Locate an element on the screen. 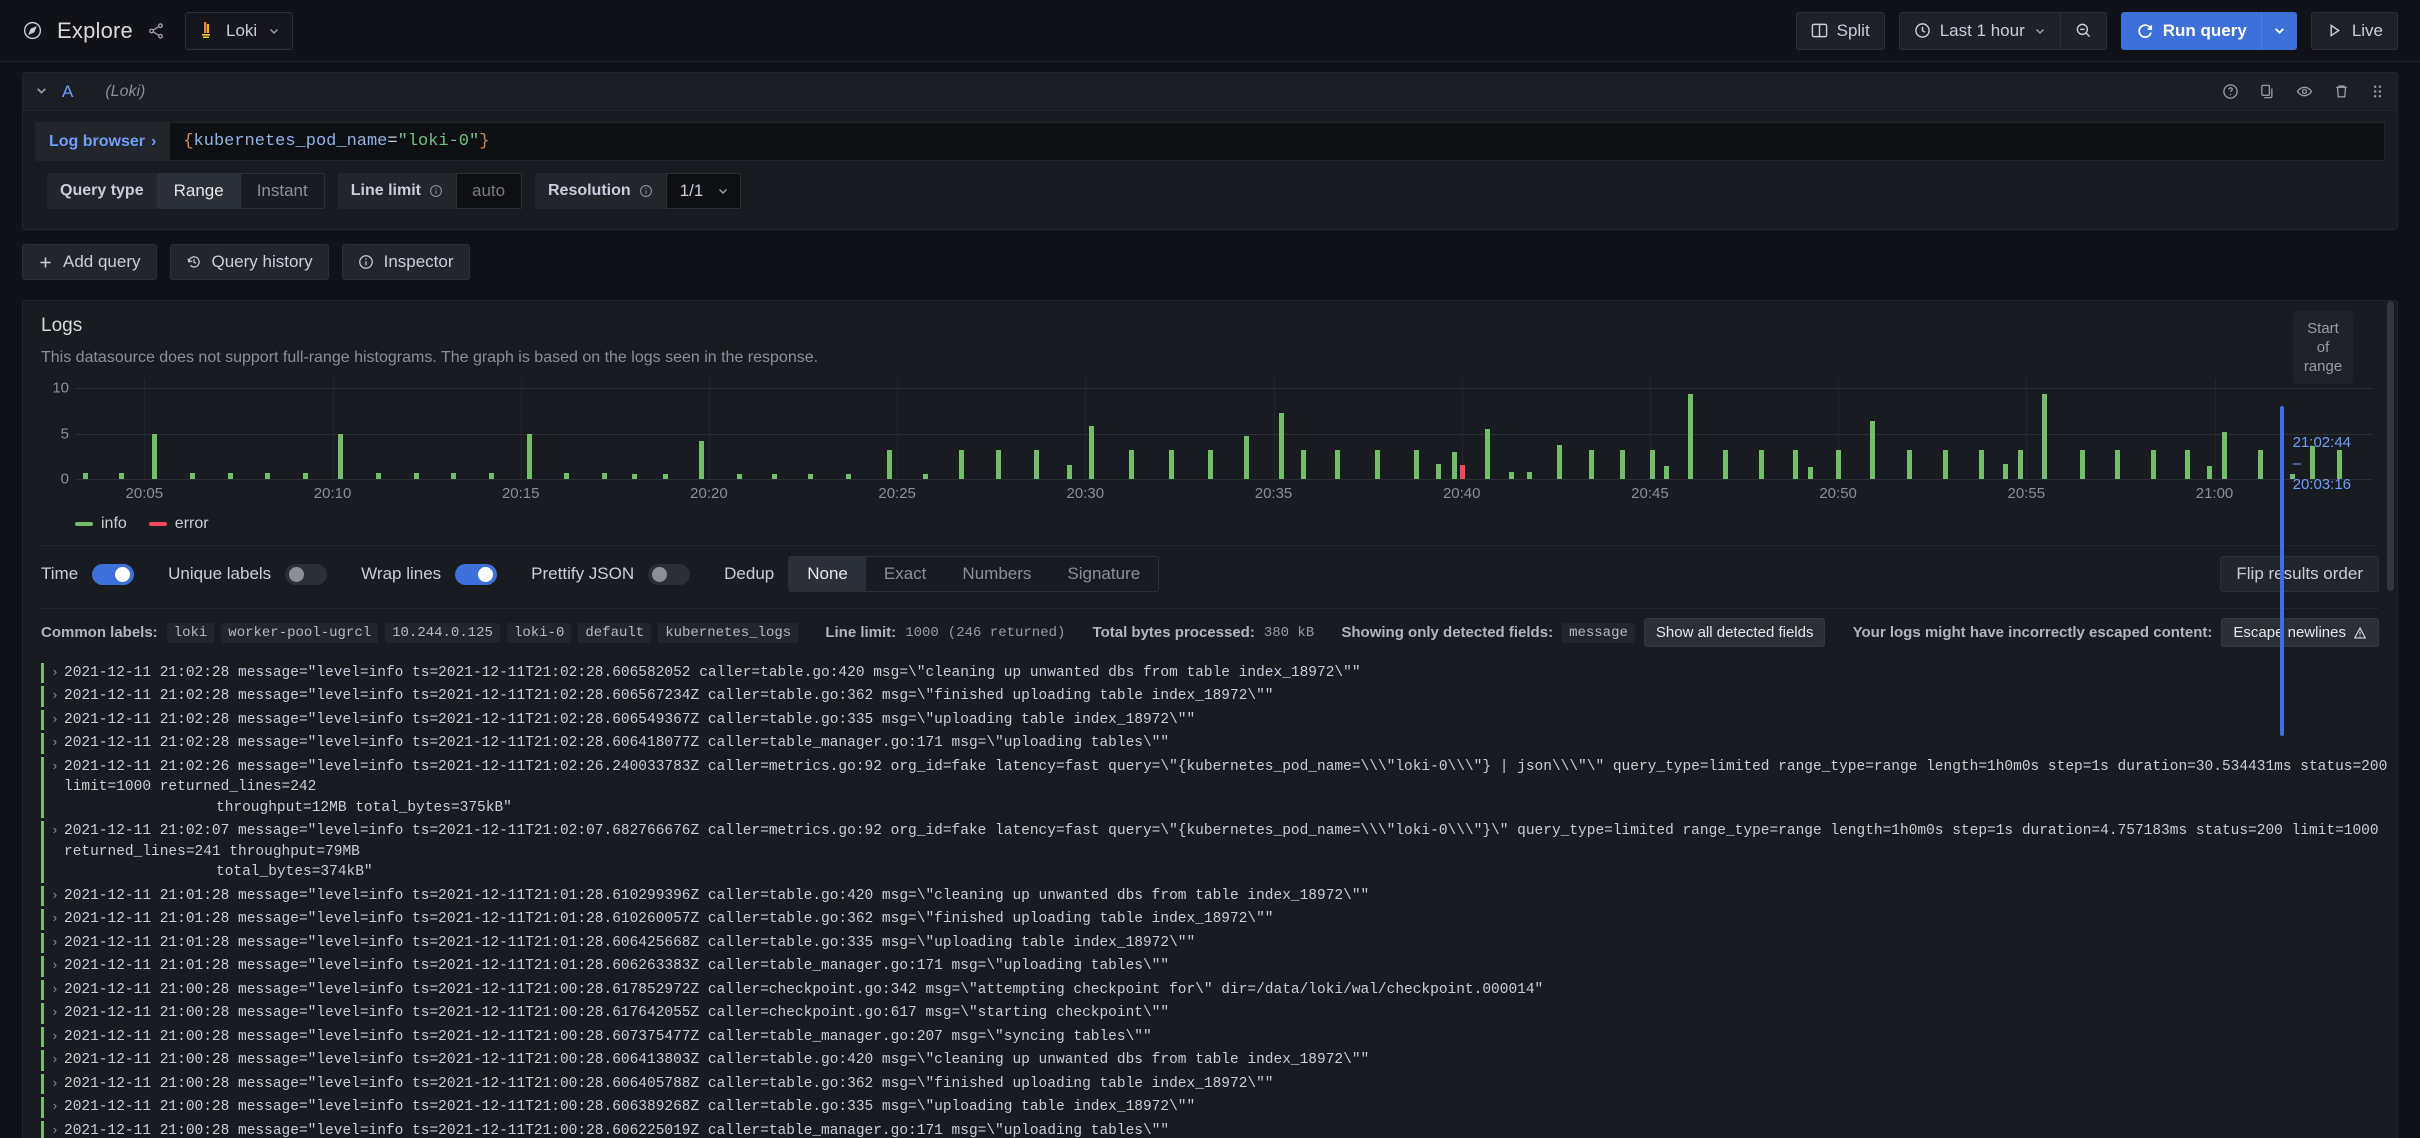  copy-icon is located at coordinates (2267, 91).